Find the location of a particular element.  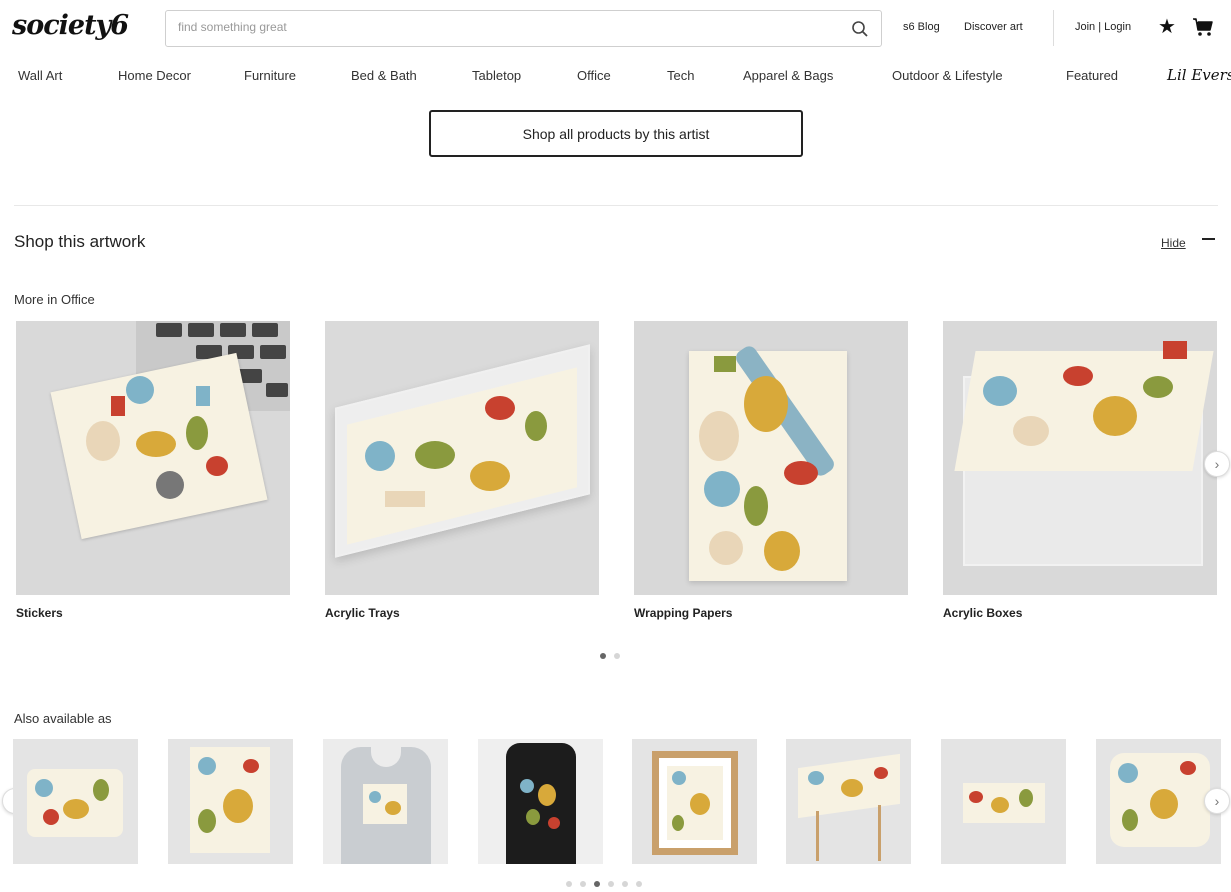

product-label: Wrapping Papers is located at coordinates (771, 613).